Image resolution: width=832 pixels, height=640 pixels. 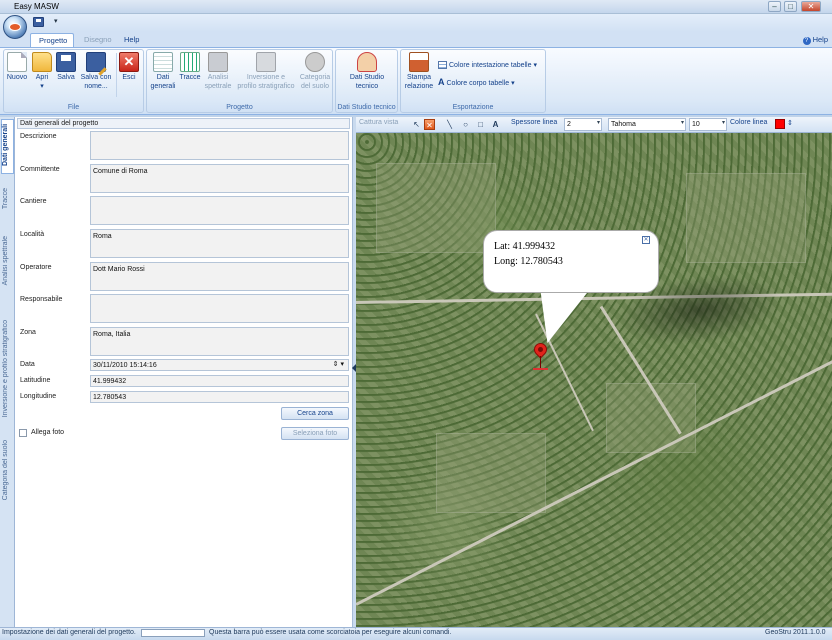 I want to click on operatore-label: Operatore, so click(x=36, y=267).